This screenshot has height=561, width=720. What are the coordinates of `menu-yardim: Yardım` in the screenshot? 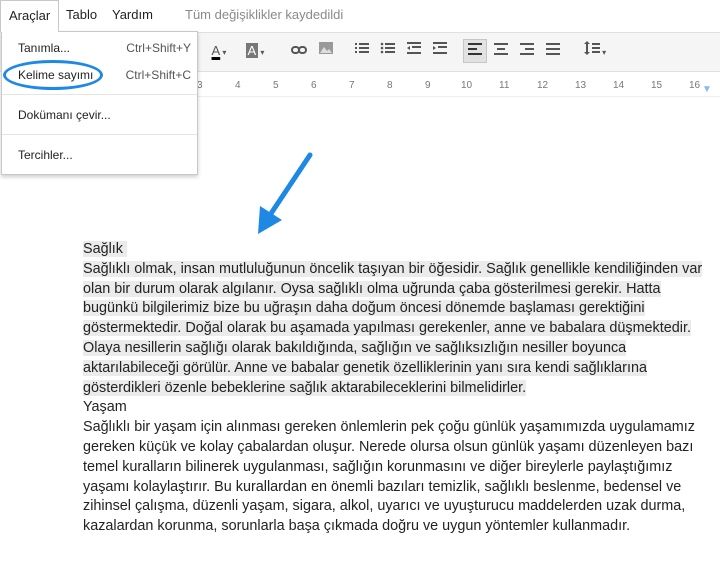 It's located at (132, 15).